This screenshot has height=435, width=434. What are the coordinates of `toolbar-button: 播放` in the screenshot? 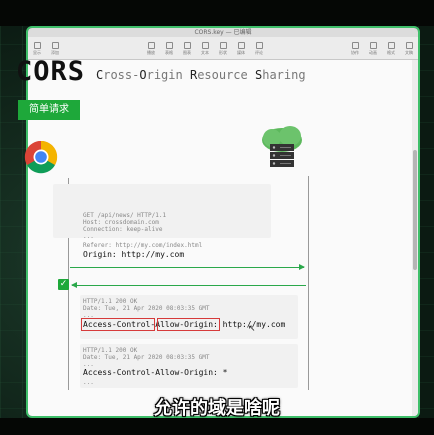 It's located at (151, 48).